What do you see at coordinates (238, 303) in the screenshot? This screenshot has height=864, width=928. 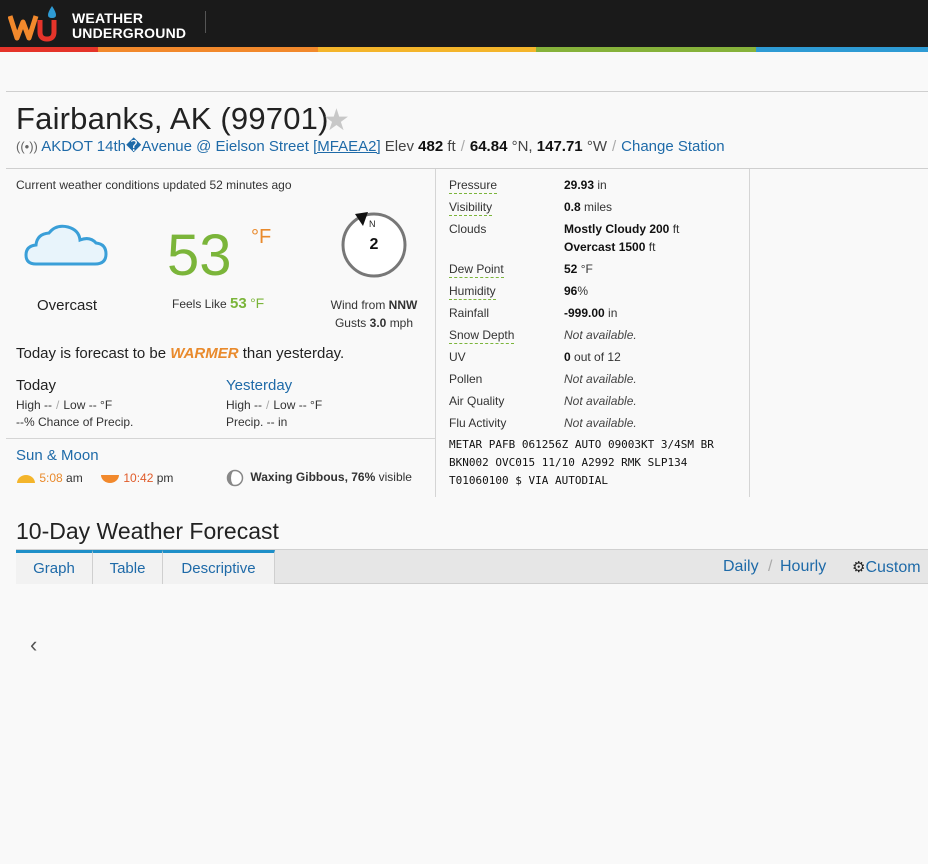 I see `feels-like-value: 53` at bounding box center [238, 303].